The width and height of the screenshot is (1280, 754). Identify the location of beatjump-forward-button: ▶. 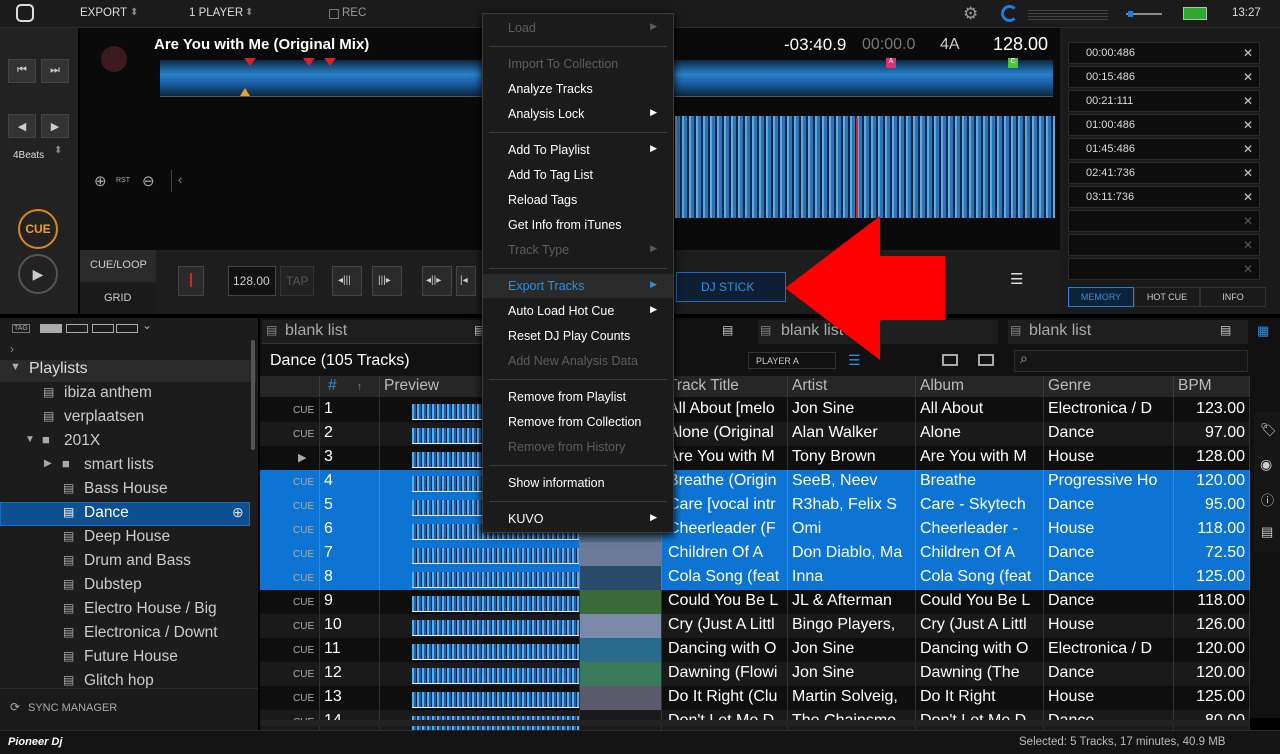
(55, 126).